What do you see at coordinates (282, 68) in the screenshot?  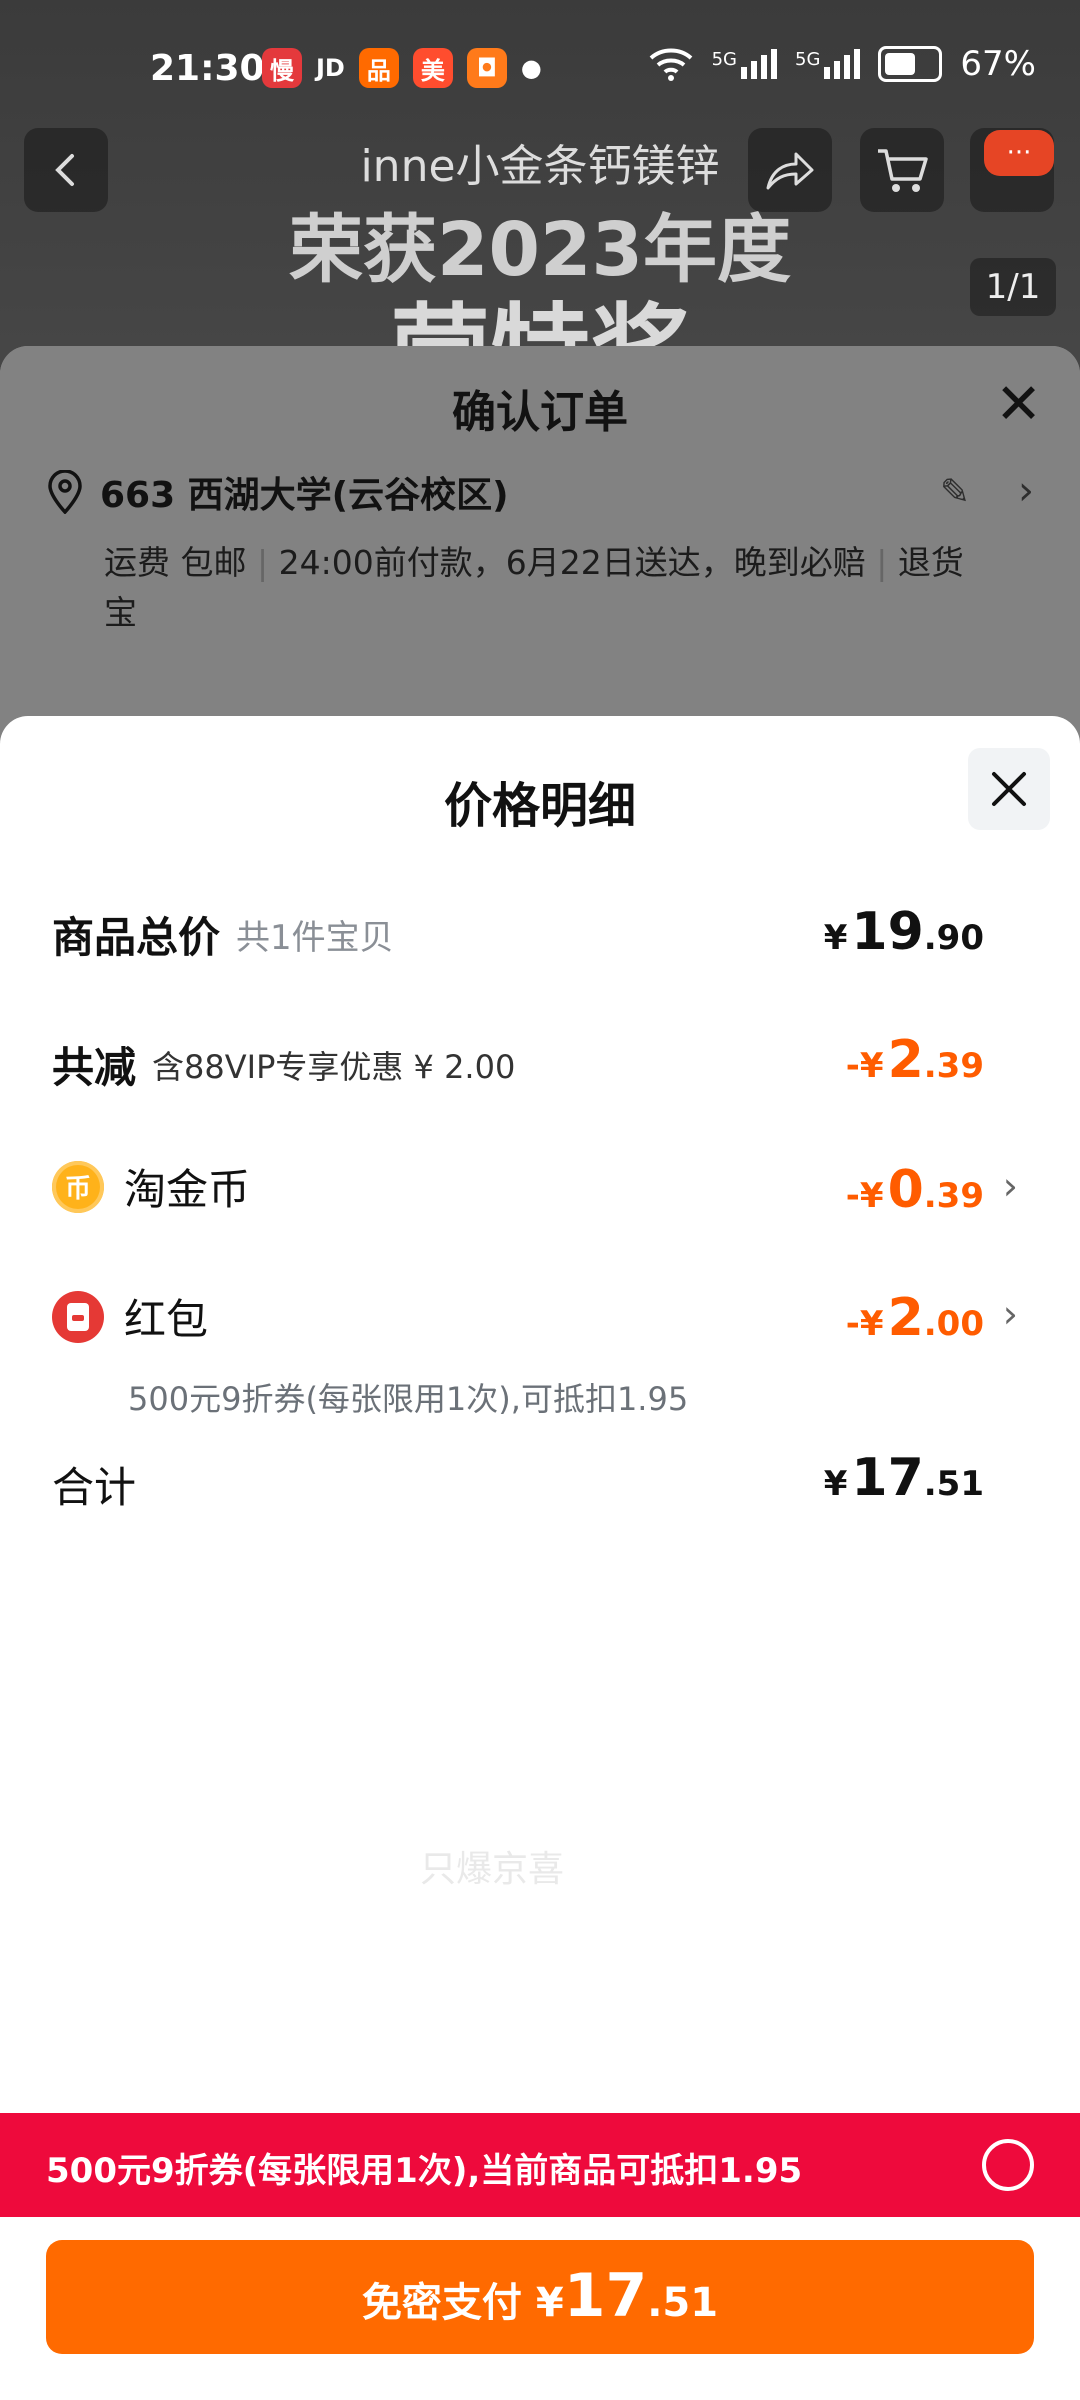 I see `app-icon-manmanbuy: 慢` at bounding box center [282, 68].